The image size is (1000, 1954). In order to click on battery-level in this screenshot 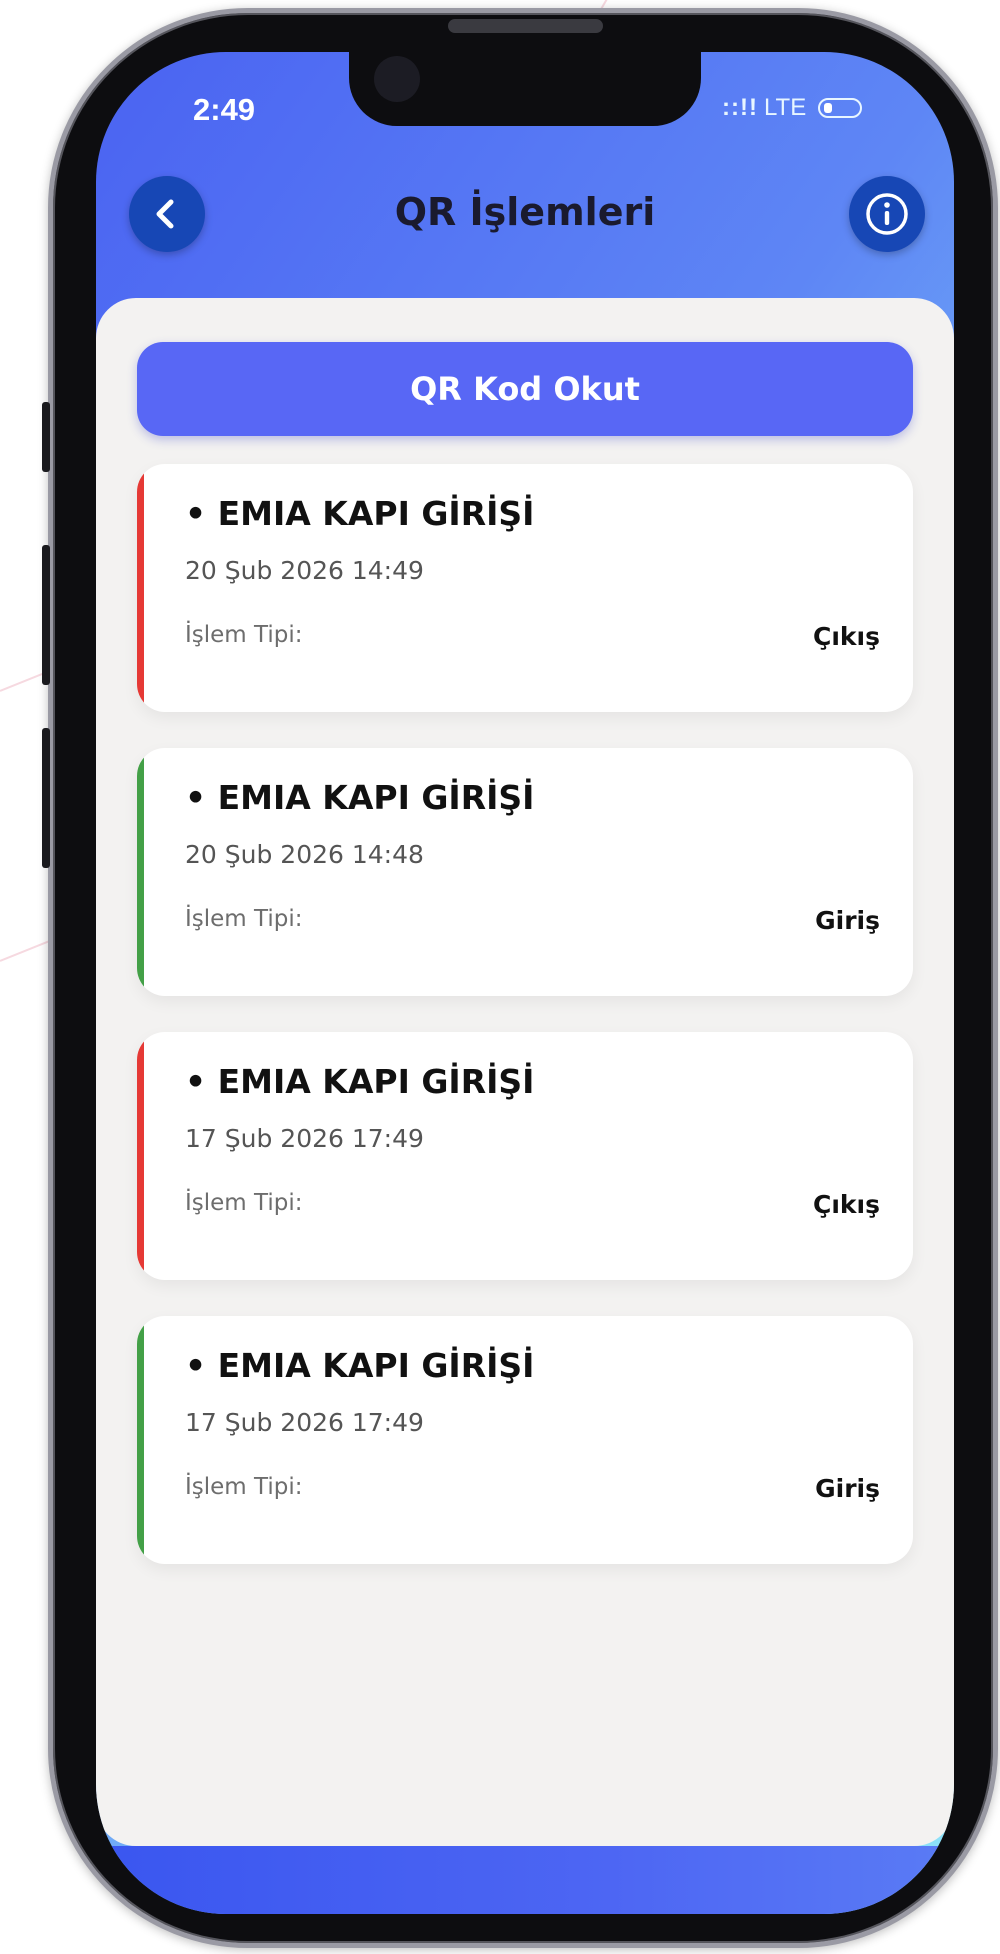, I will do `click(828, 108)`.